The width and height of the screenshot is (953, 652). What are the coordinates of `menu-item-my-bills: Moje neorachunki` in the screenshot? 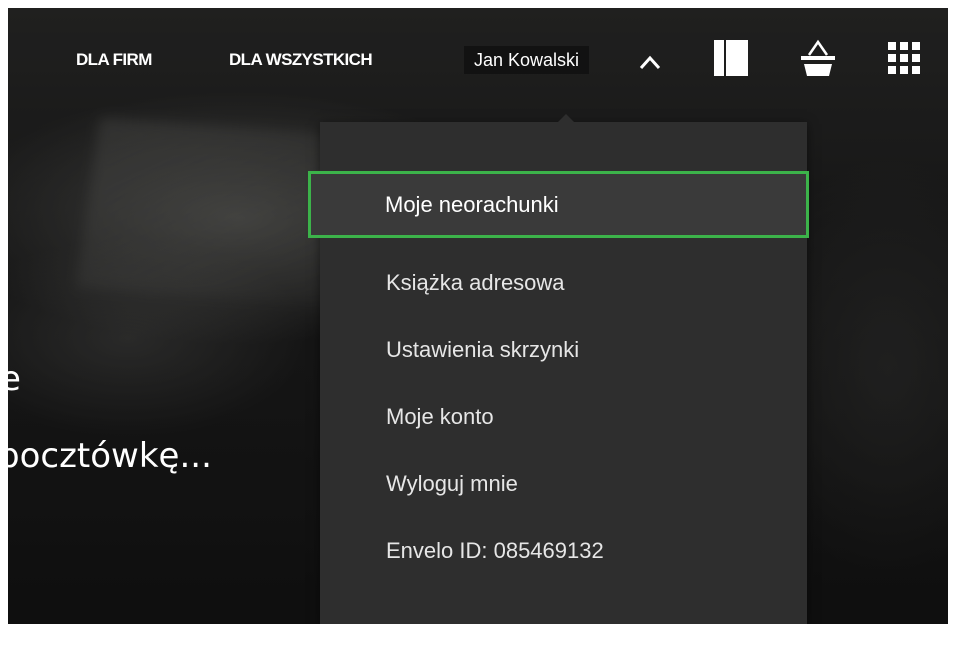 It's located at (558, 204).